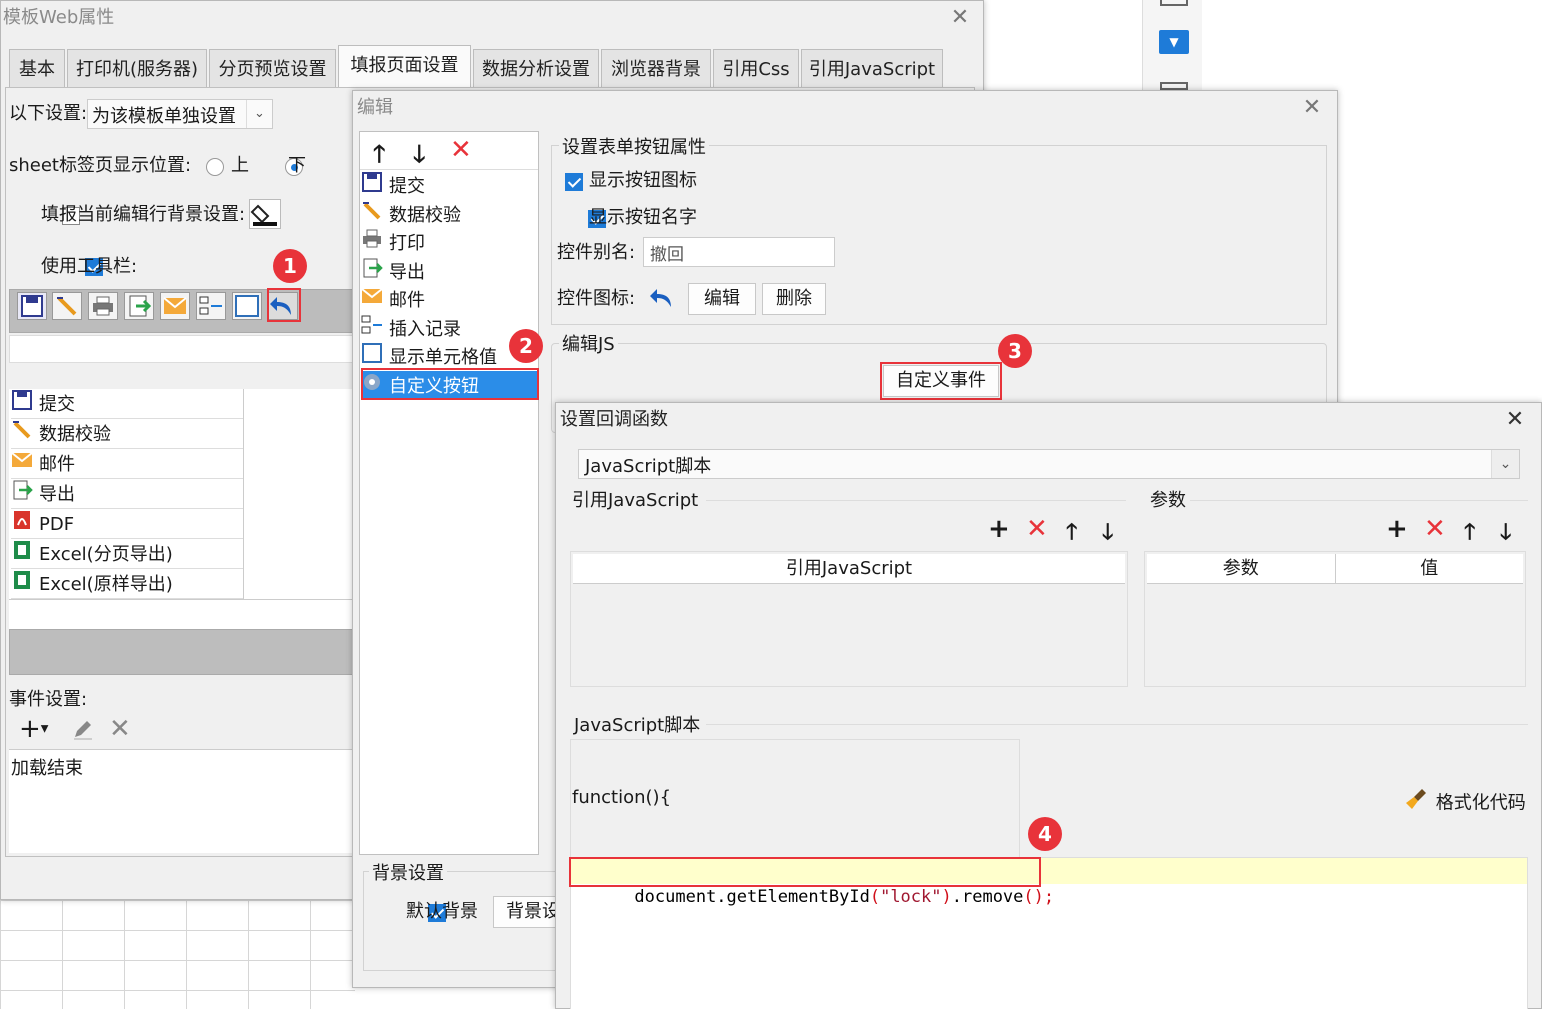 This screenshot has height=1009, width=1542. What do you see at coordinates (407, 243) in the screenshot?
I see `button-type-list-label: 打印` at bounding box center [407, 243].